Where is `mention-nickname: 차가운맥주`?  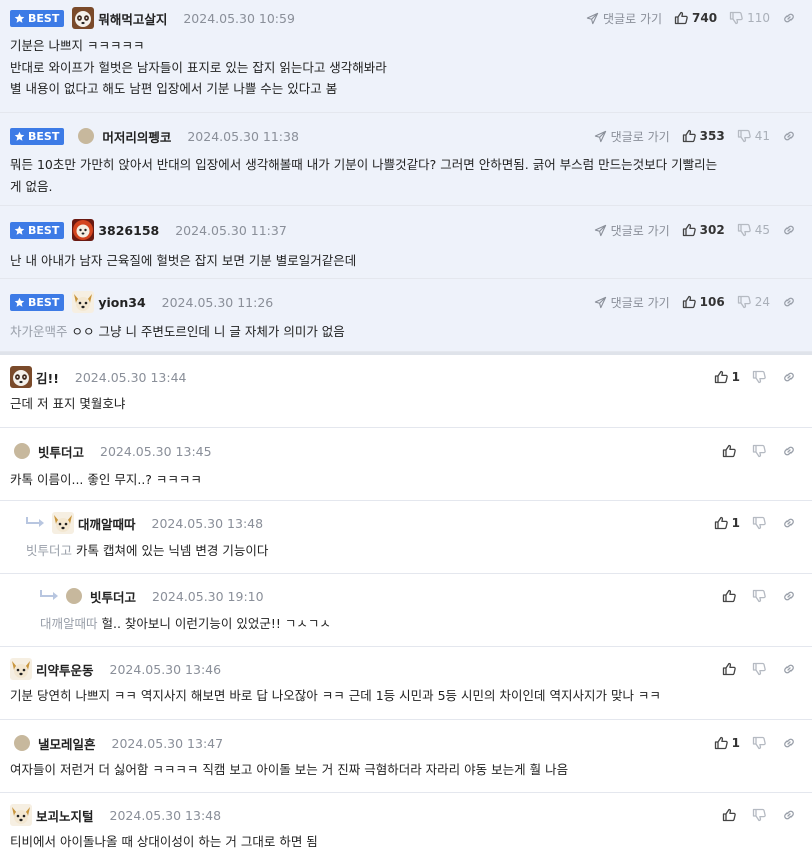
mention-nickname: 차가운맥주 is located at coordinates (39, 331).